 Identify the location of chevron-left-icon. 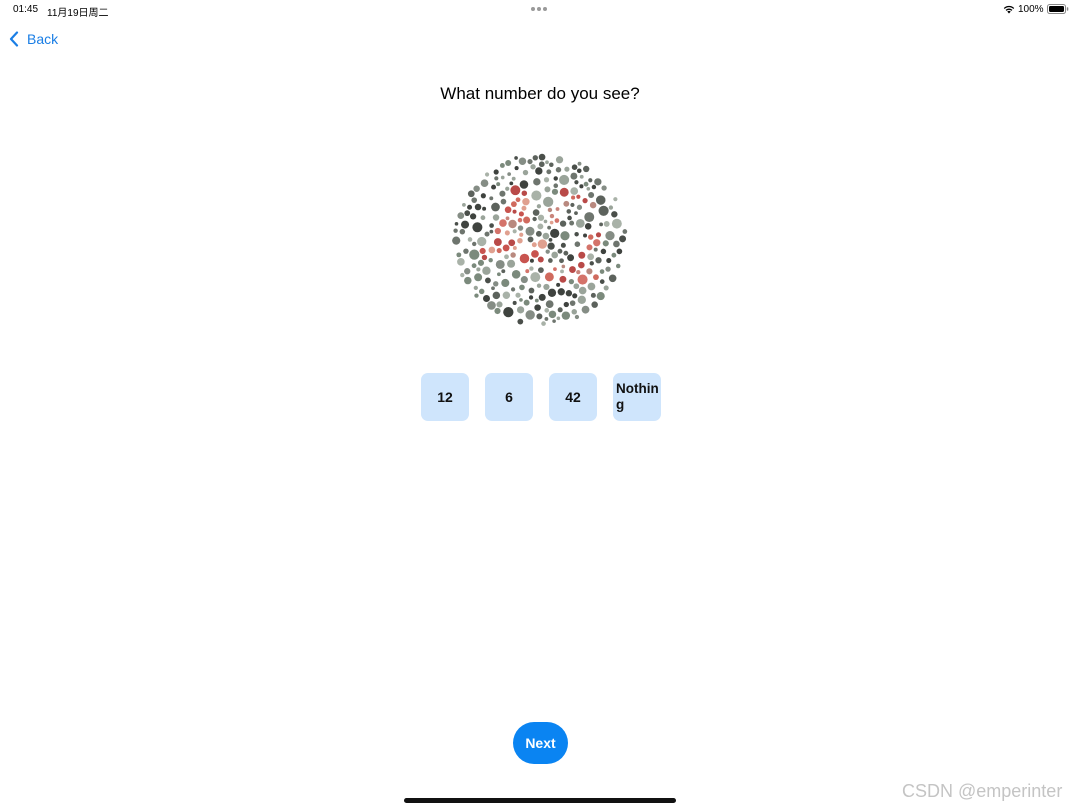
(14, 39).